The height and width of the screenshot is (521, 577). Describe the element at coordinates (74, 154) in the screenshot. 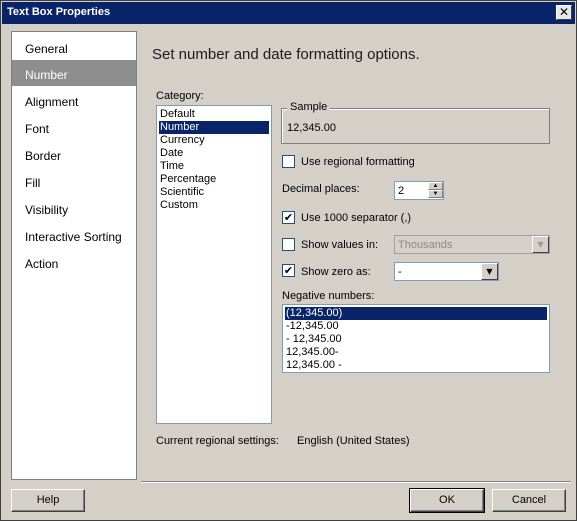

I see `sidebar-item-border: Border` at that location.